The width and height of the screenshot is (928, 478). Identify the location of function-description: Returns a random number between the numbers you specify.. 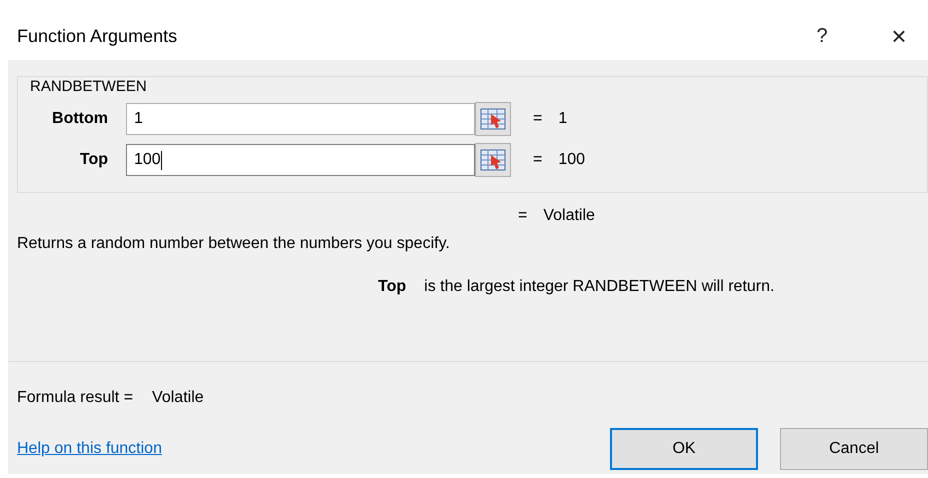
(234, 244).